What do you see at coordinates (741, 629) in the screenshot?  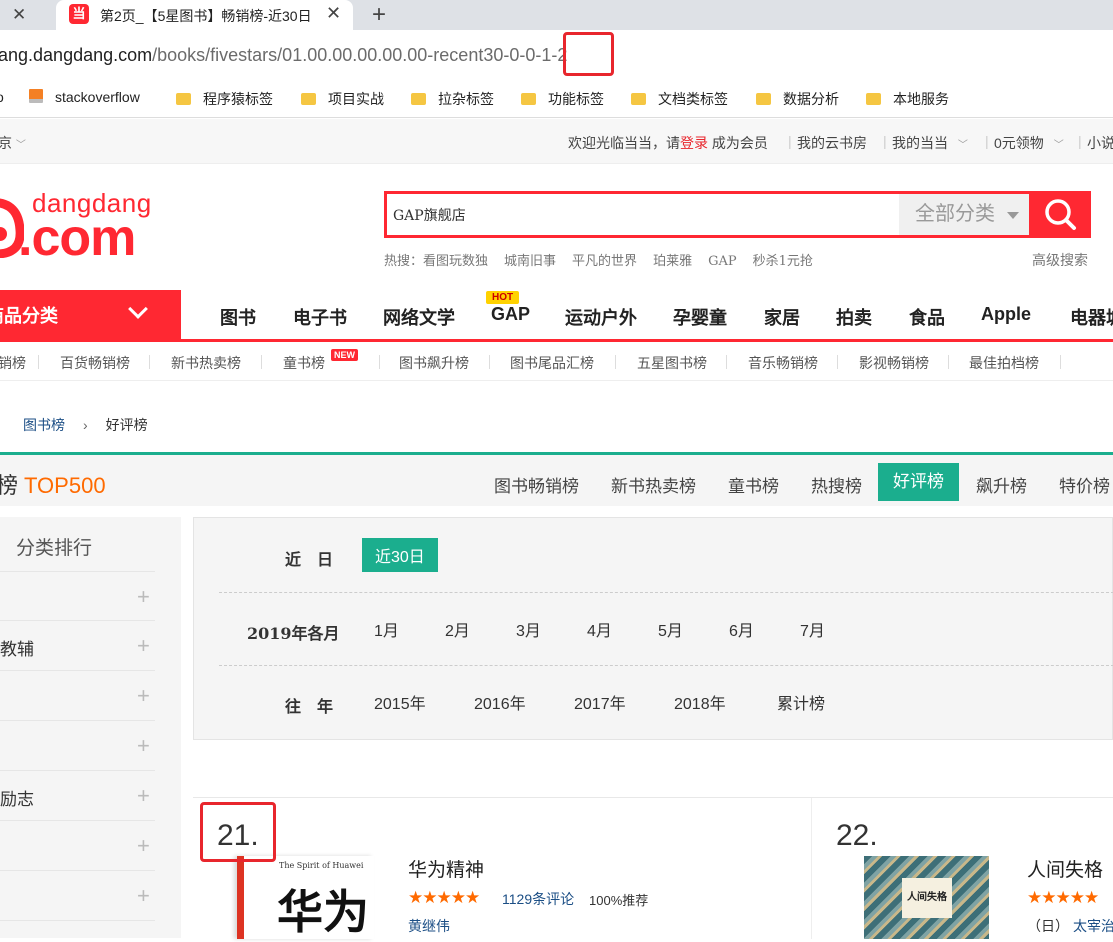 I see `filter-option-month: 6月` at bounding box center [741, 629].